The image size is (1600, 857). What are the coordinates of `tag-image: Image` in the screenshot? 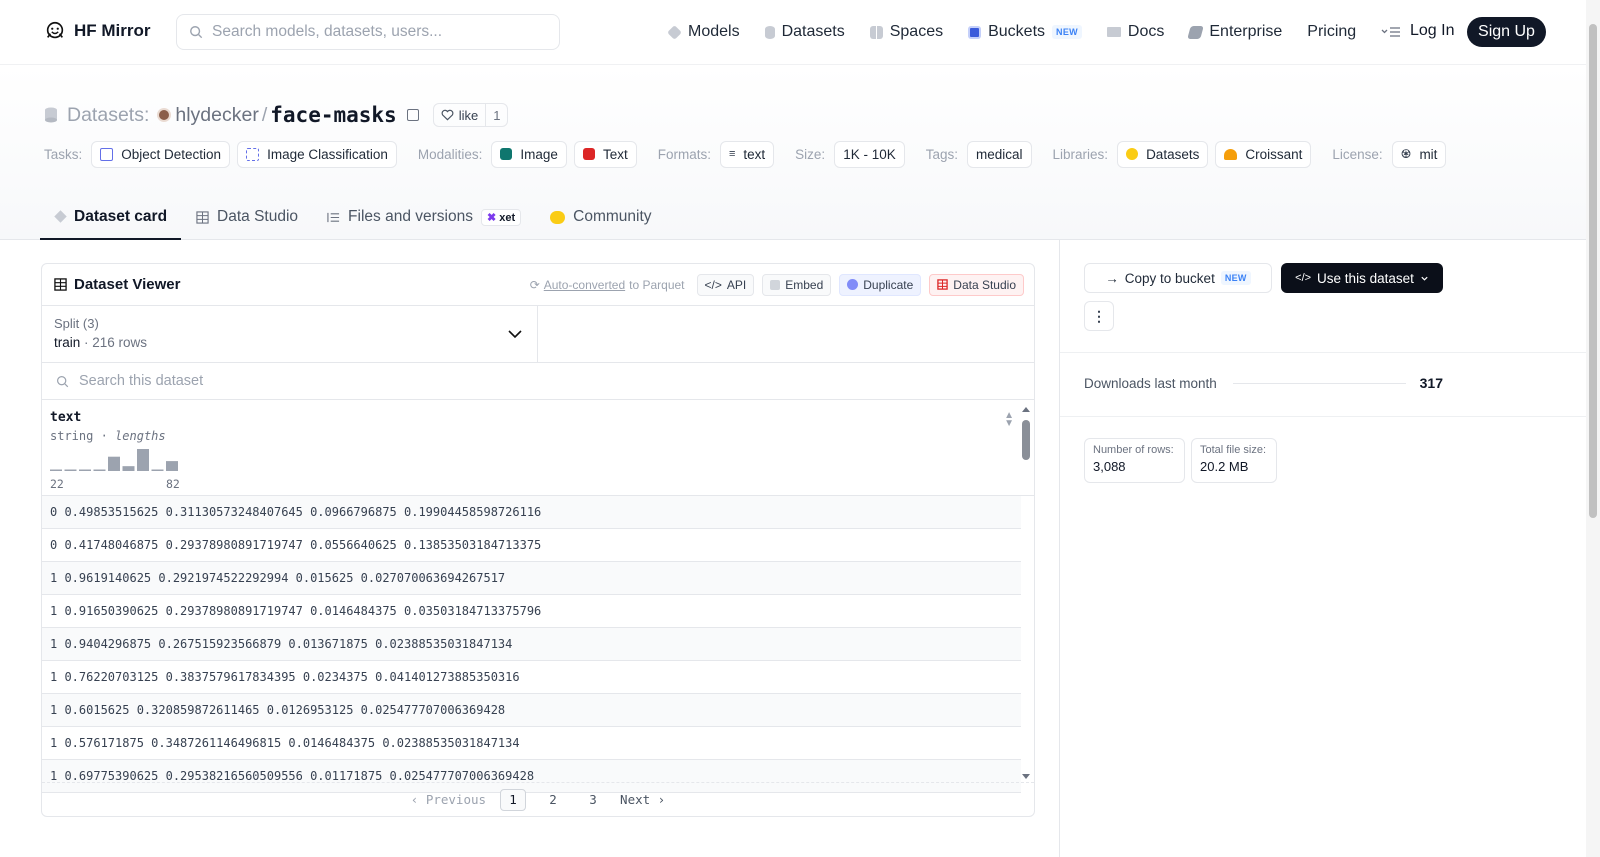 It's located at (529, 154).